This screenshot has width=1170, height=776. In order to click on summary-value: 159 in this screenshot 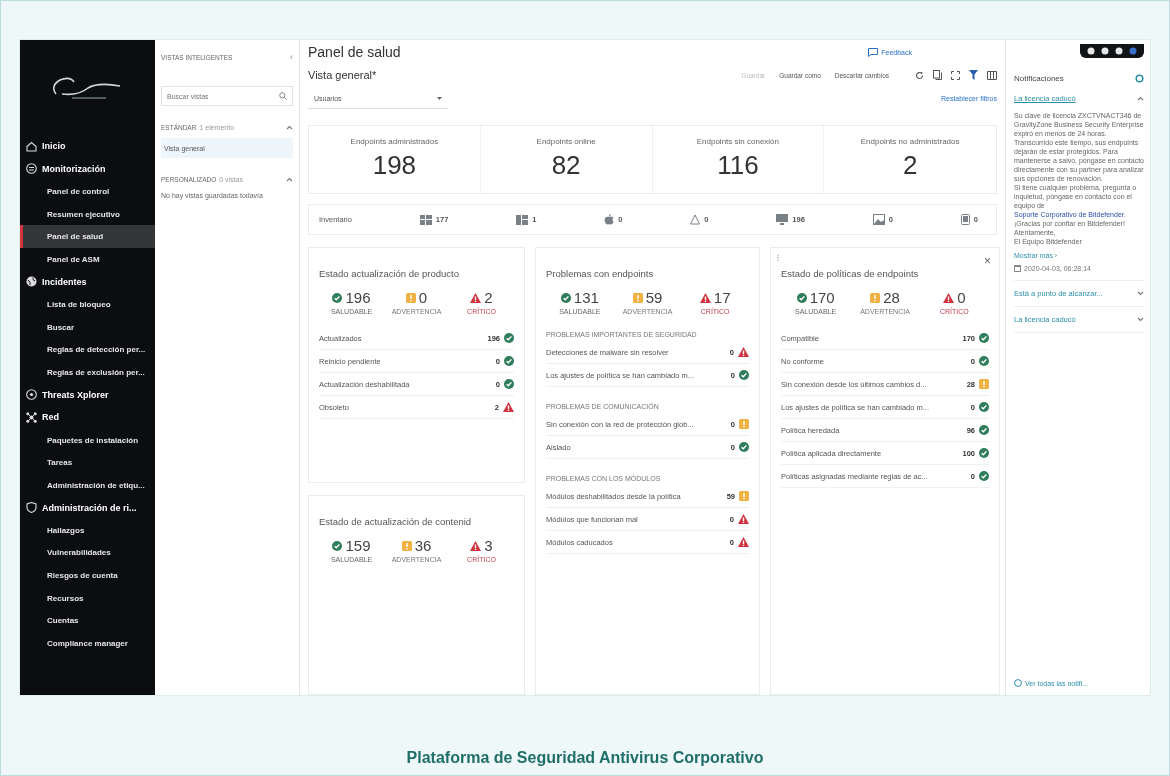, I will do `click(358, 545)`.